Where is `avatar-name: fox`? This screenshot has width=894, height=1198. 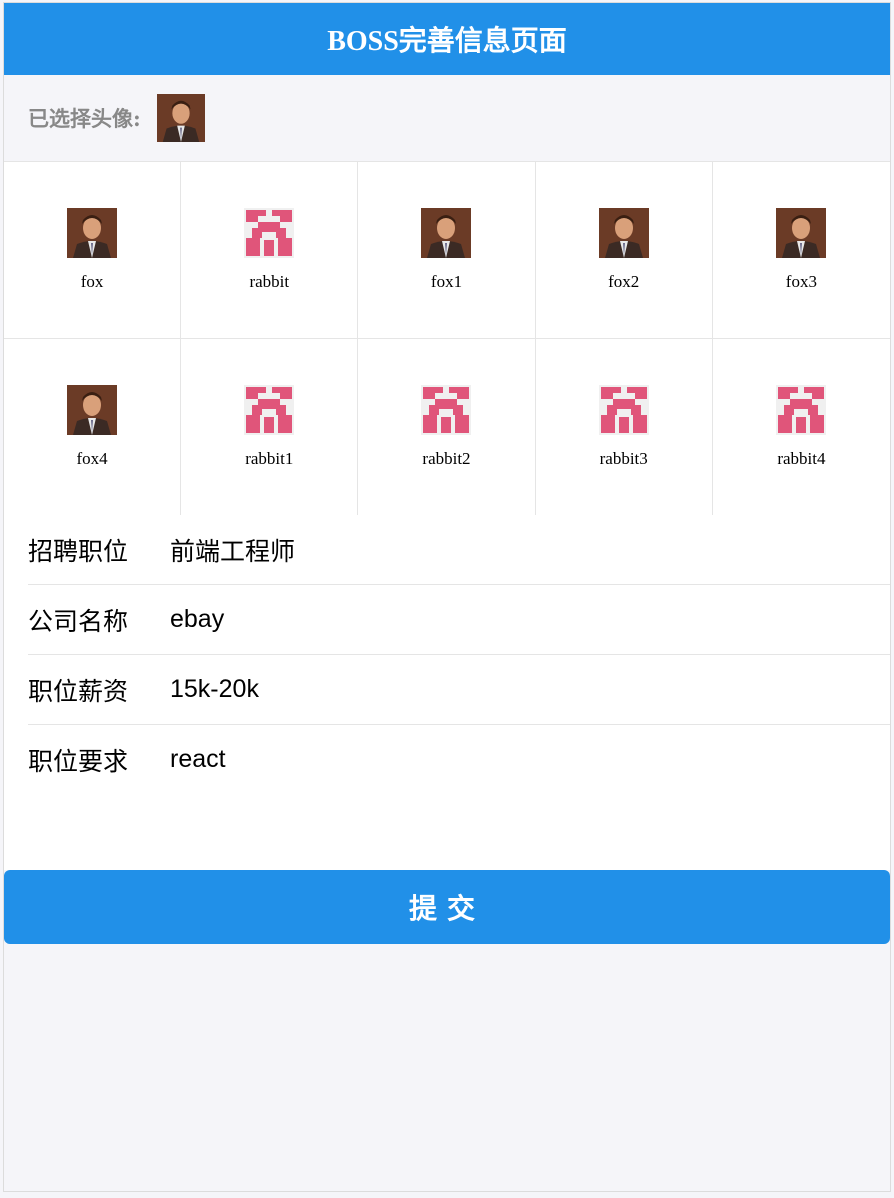 avatar-name: fox is located at coordinates (92, 281).